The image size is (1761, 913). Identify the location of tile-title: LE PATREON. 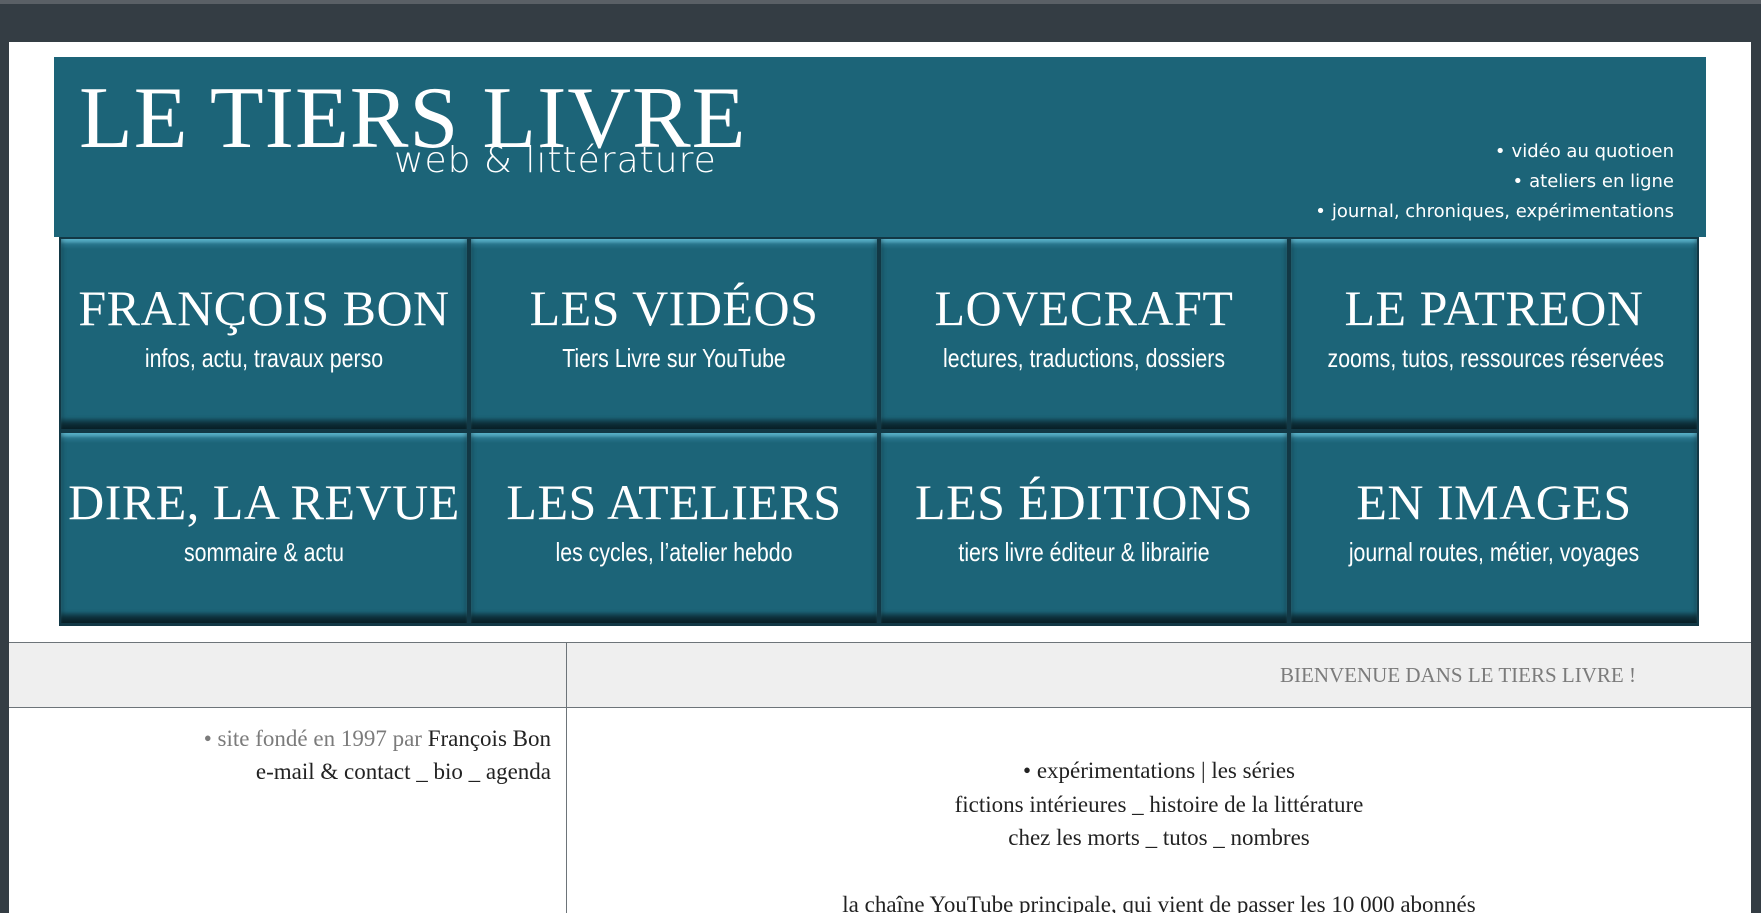
(1494, 308).